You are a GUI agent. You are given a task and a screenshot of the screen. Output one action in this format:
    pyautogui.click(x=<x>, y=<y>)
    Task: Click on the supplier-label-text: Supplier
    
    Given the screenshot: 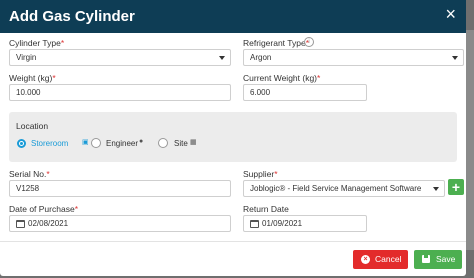 What is the action you would take?
    pyautogui.click(x=259, y=174)
    